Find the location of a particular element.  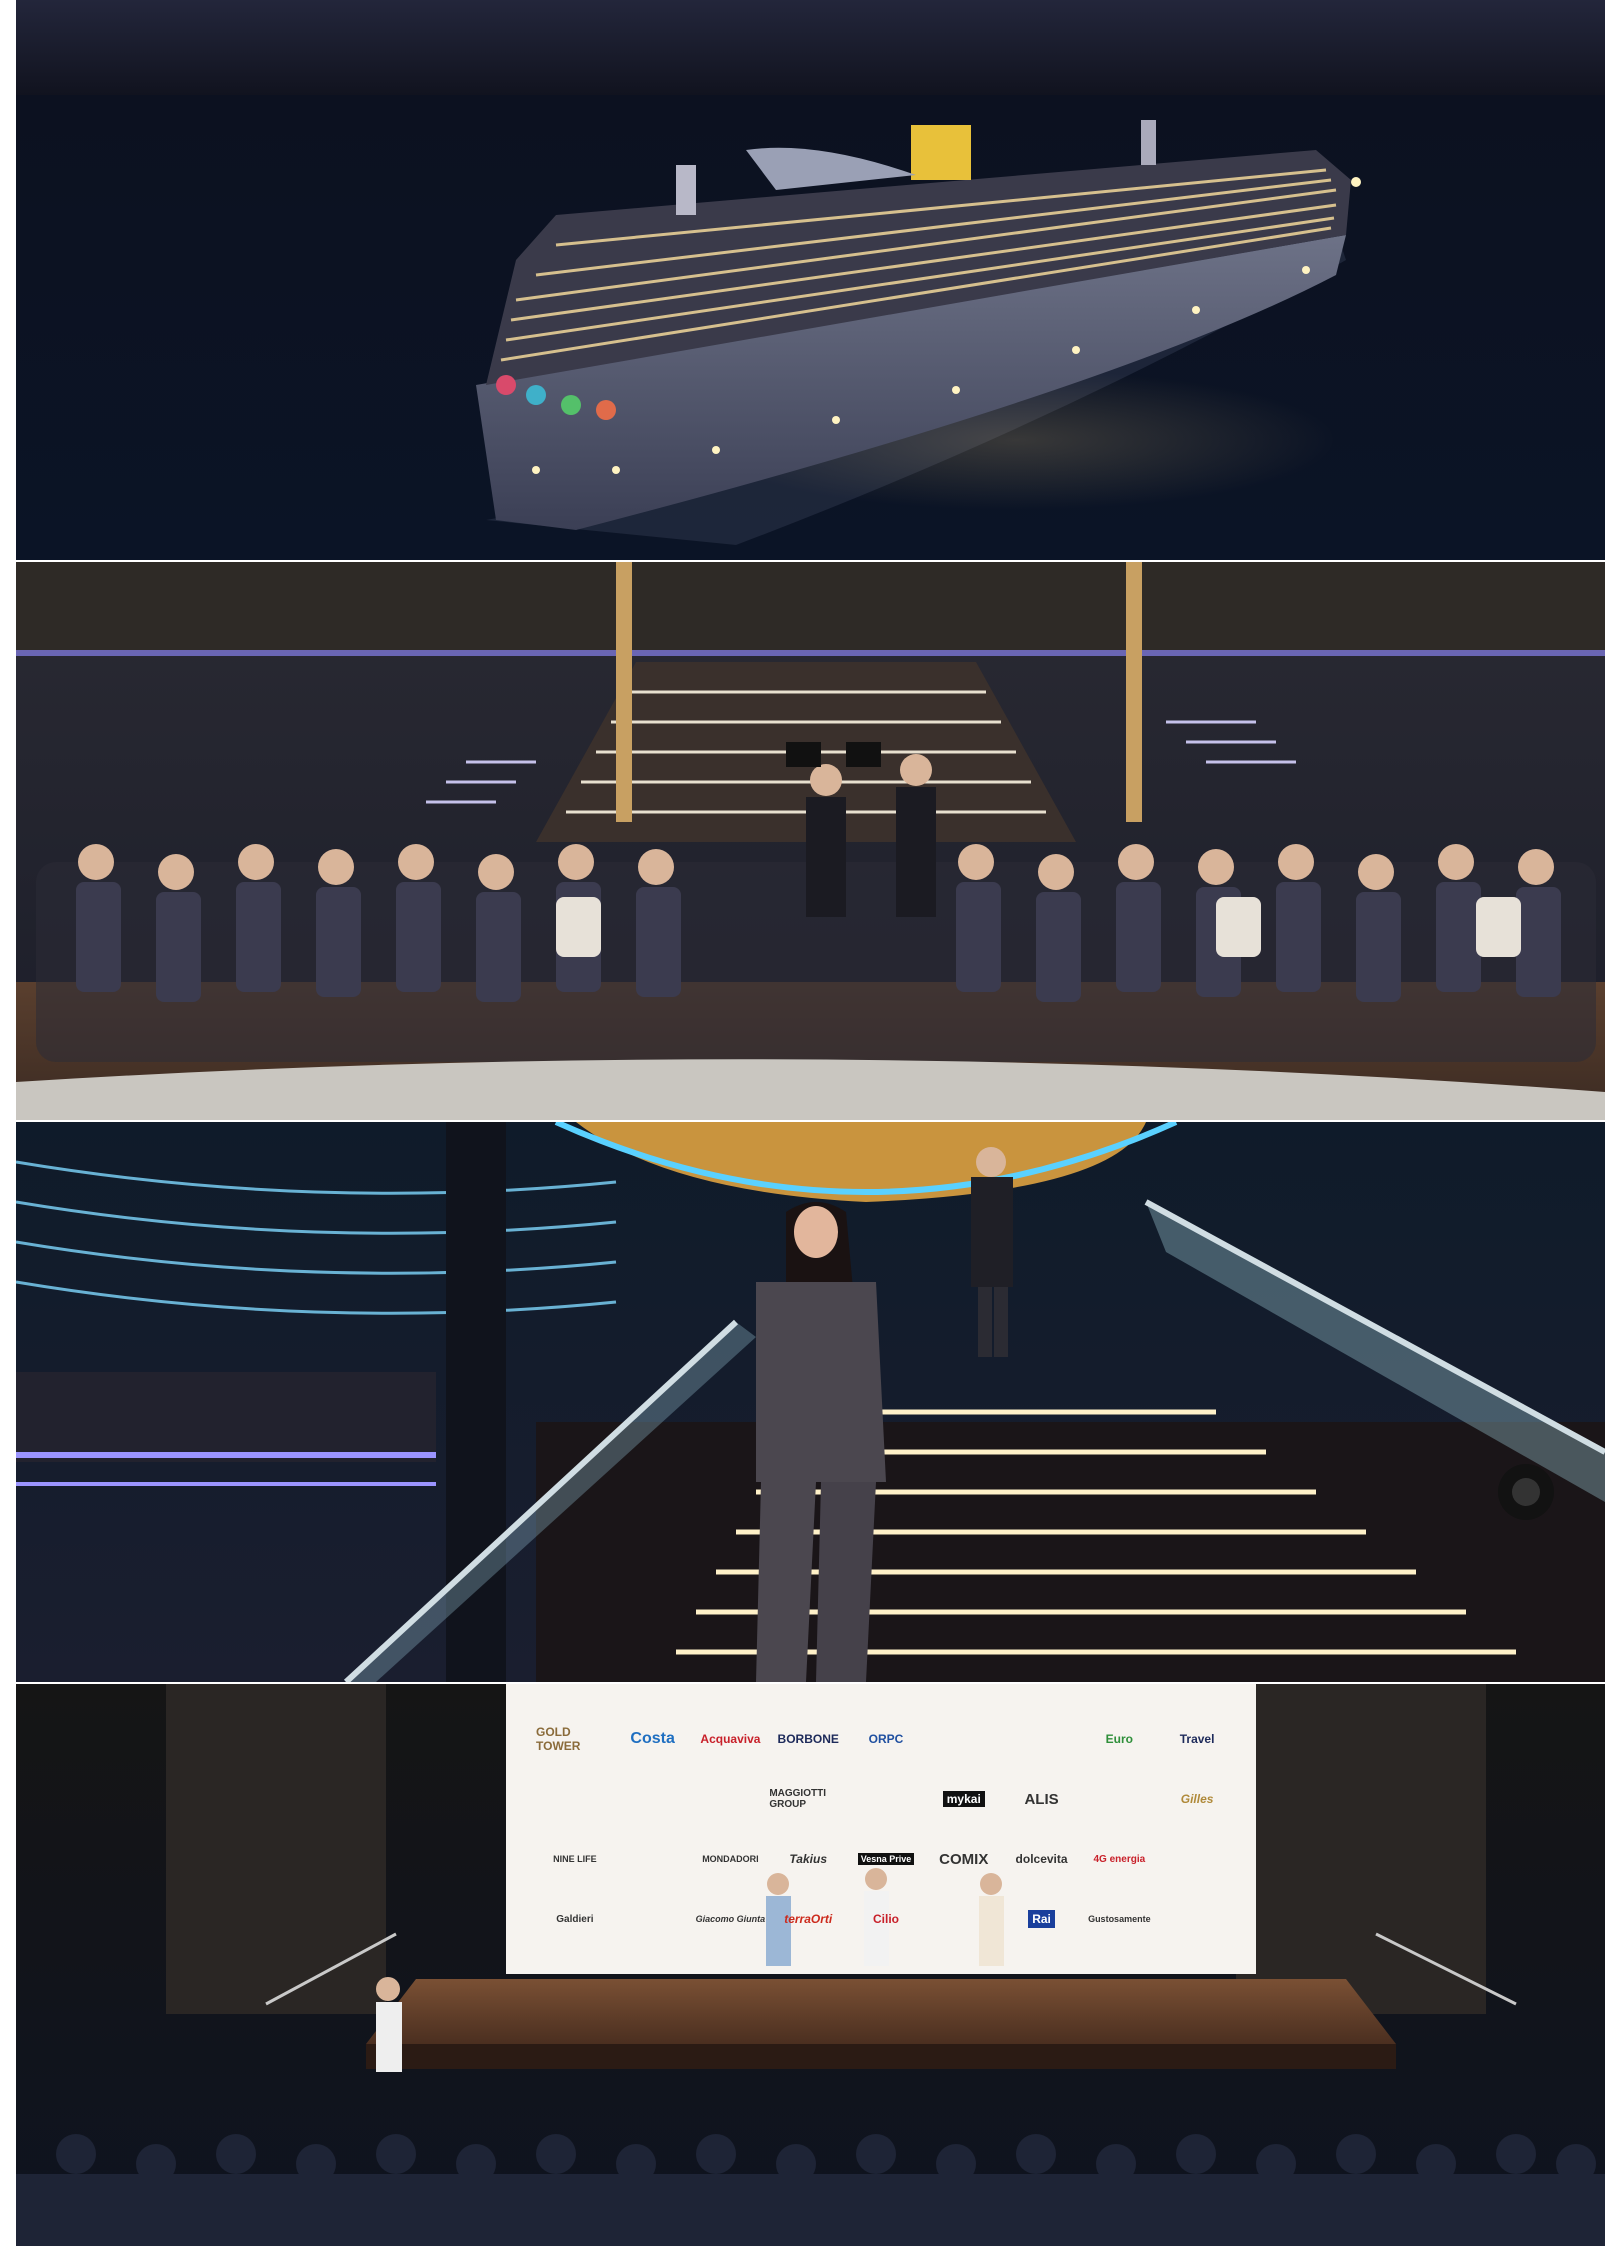

sponsor-logo: GOLD TOWER is located at coordinates (558, 1739).